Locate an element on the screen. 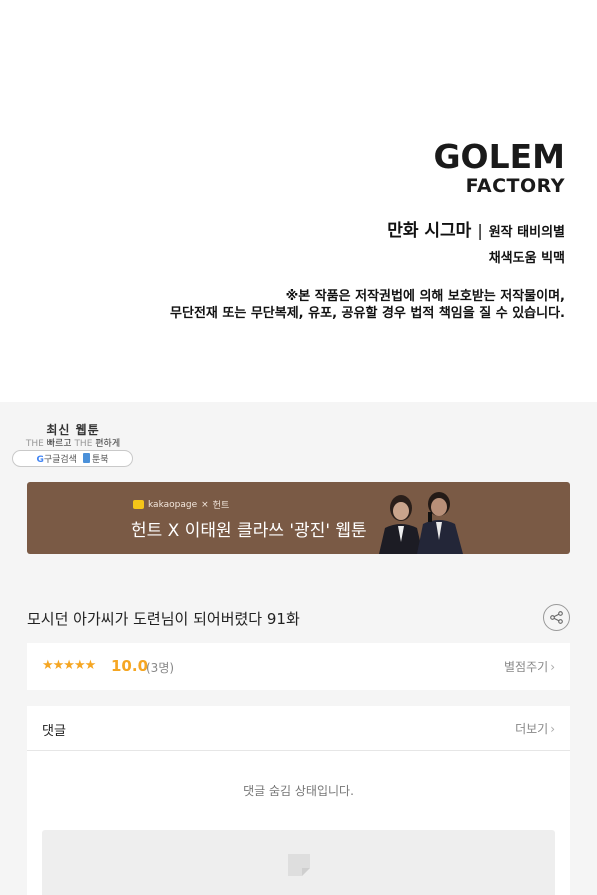  share-icon is located at coordinates (556, 617).